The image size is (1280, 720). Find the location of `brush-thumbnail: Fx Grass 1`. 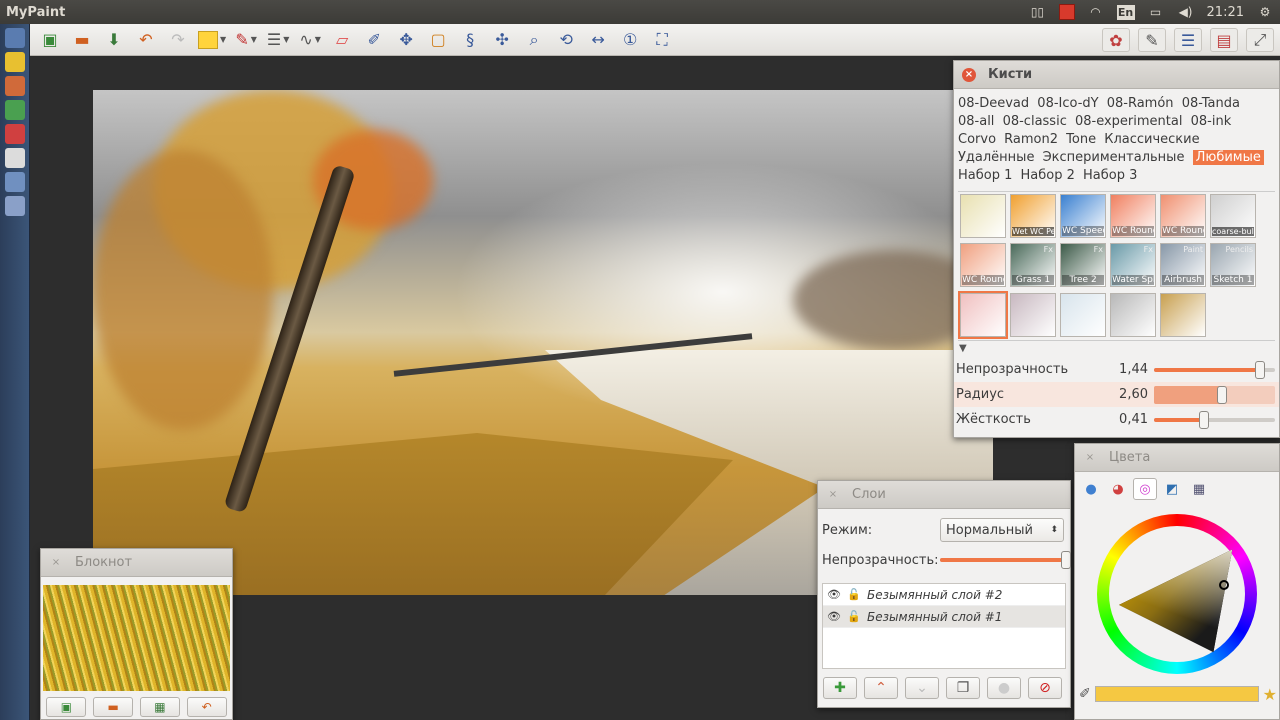

brush-thumbnail: Fx Grass 1 is located at coordinates (1033, 265).